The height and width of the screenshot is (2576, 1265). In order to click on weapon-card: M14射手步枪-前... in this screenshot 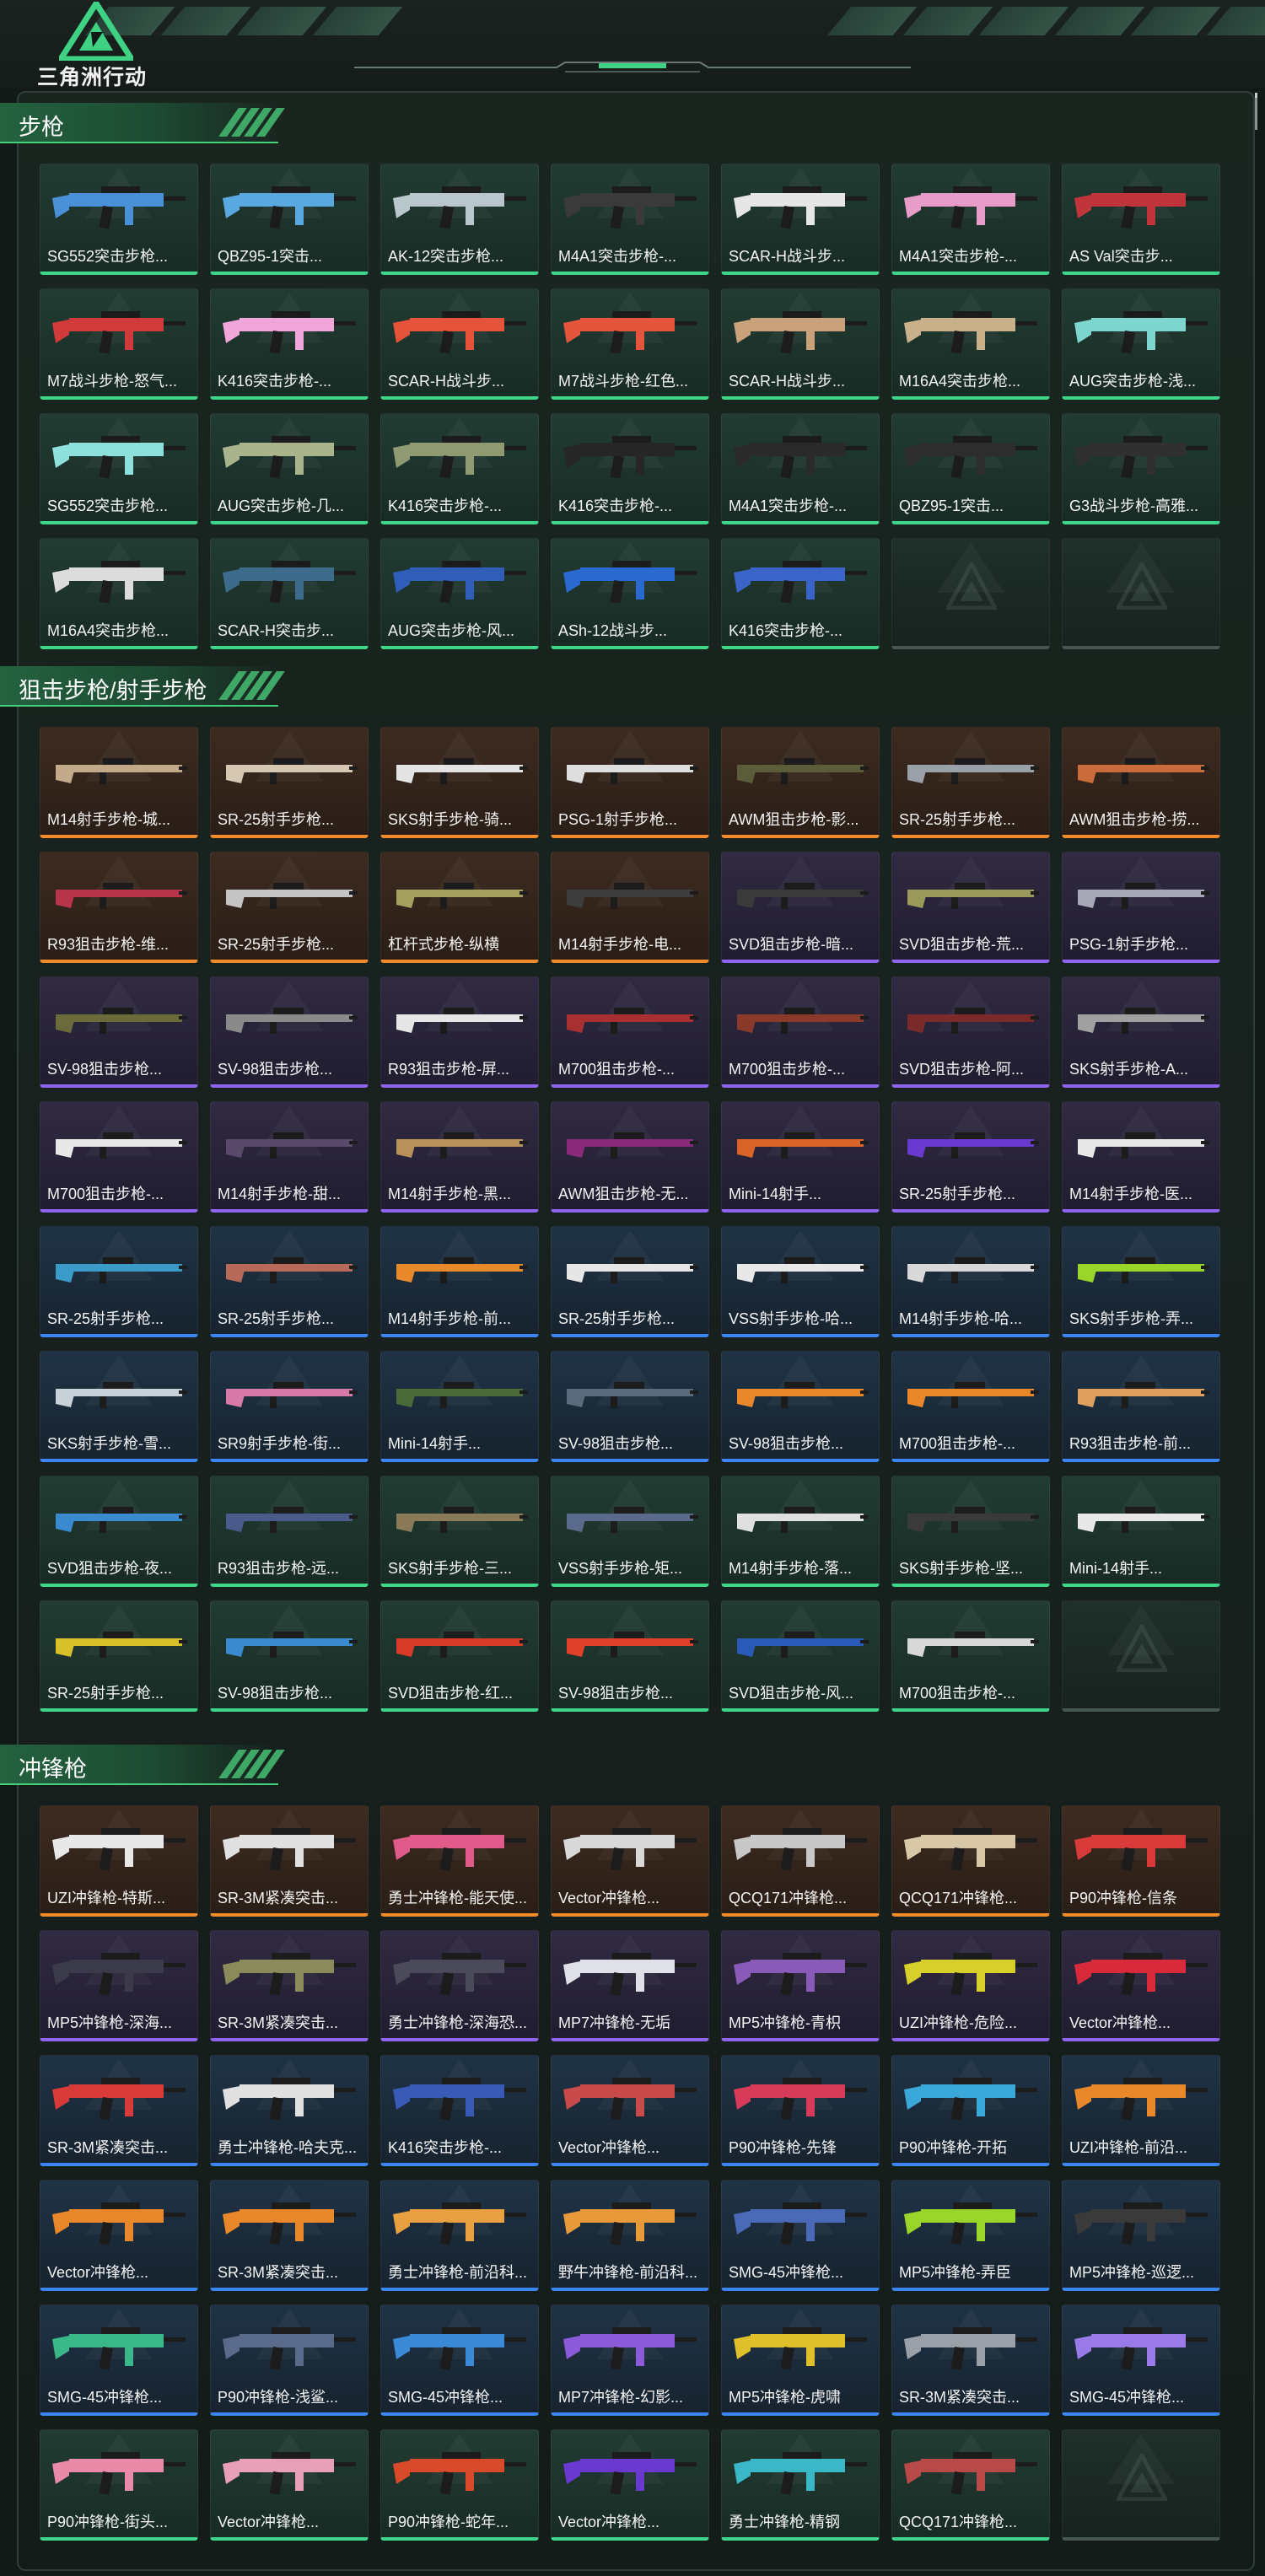, I will do `click(459, 1281)`.